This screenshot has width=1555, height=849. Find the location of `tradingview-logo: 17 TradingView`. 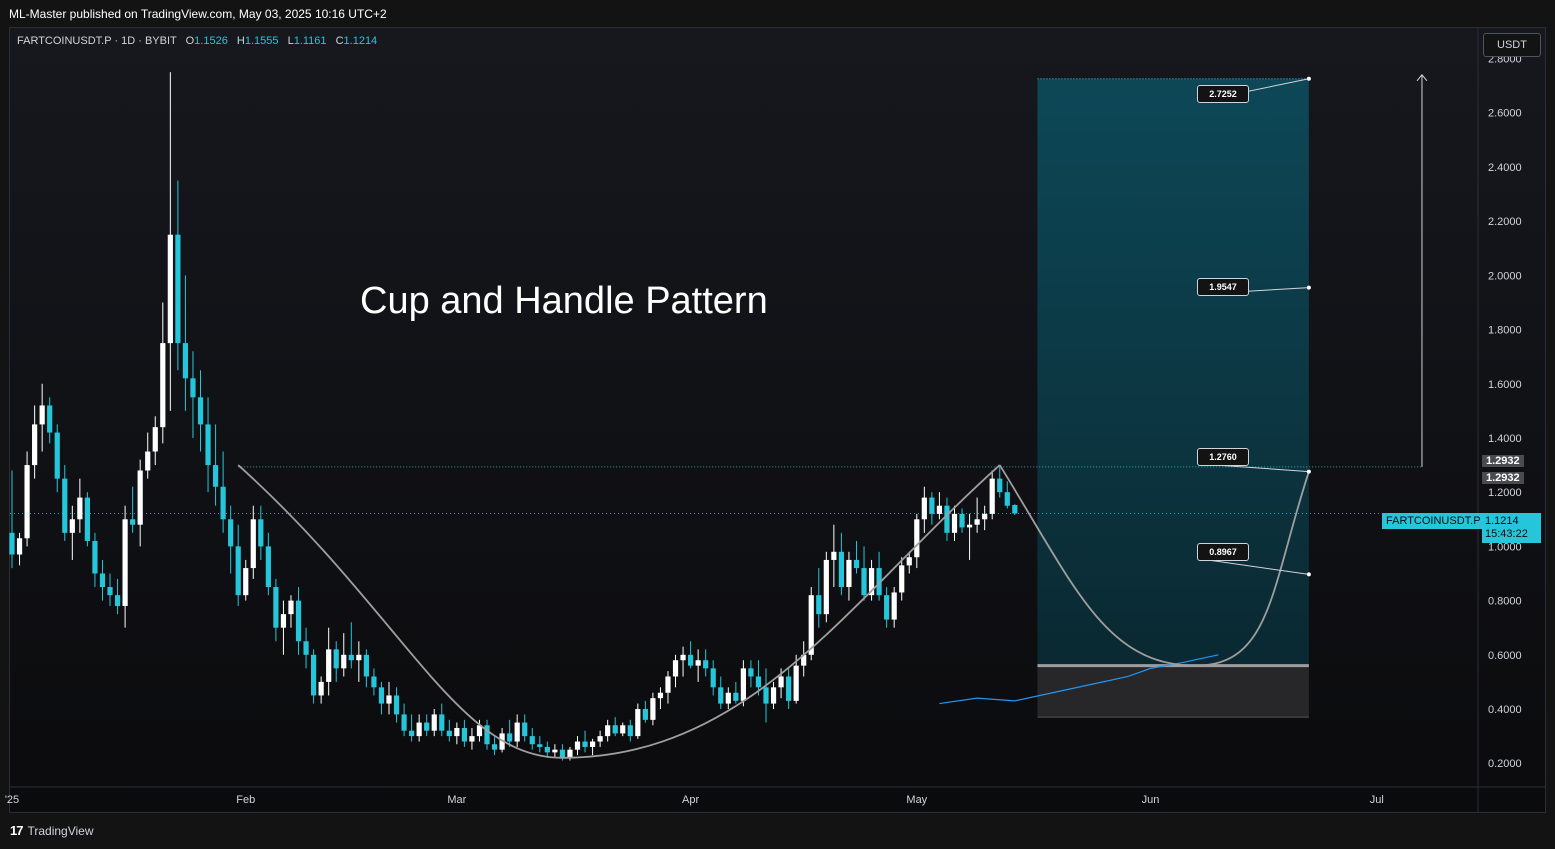

tradingview-logo: 17 TradingView is located at coordinates (52, 830).